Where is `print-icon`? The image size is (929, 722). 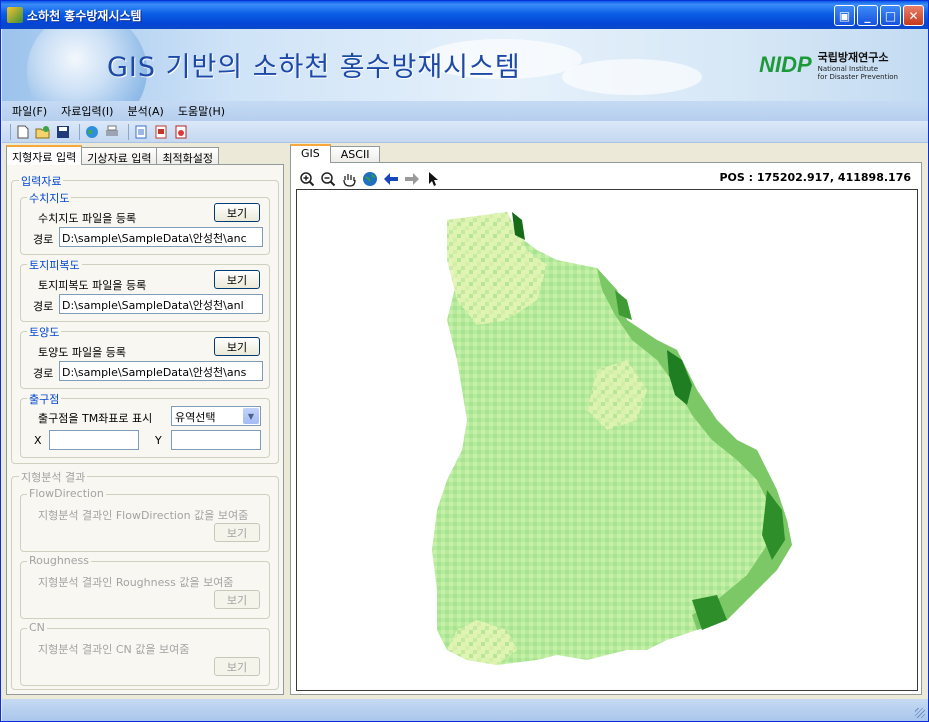 print-icon is located at coordinates (112, 132).